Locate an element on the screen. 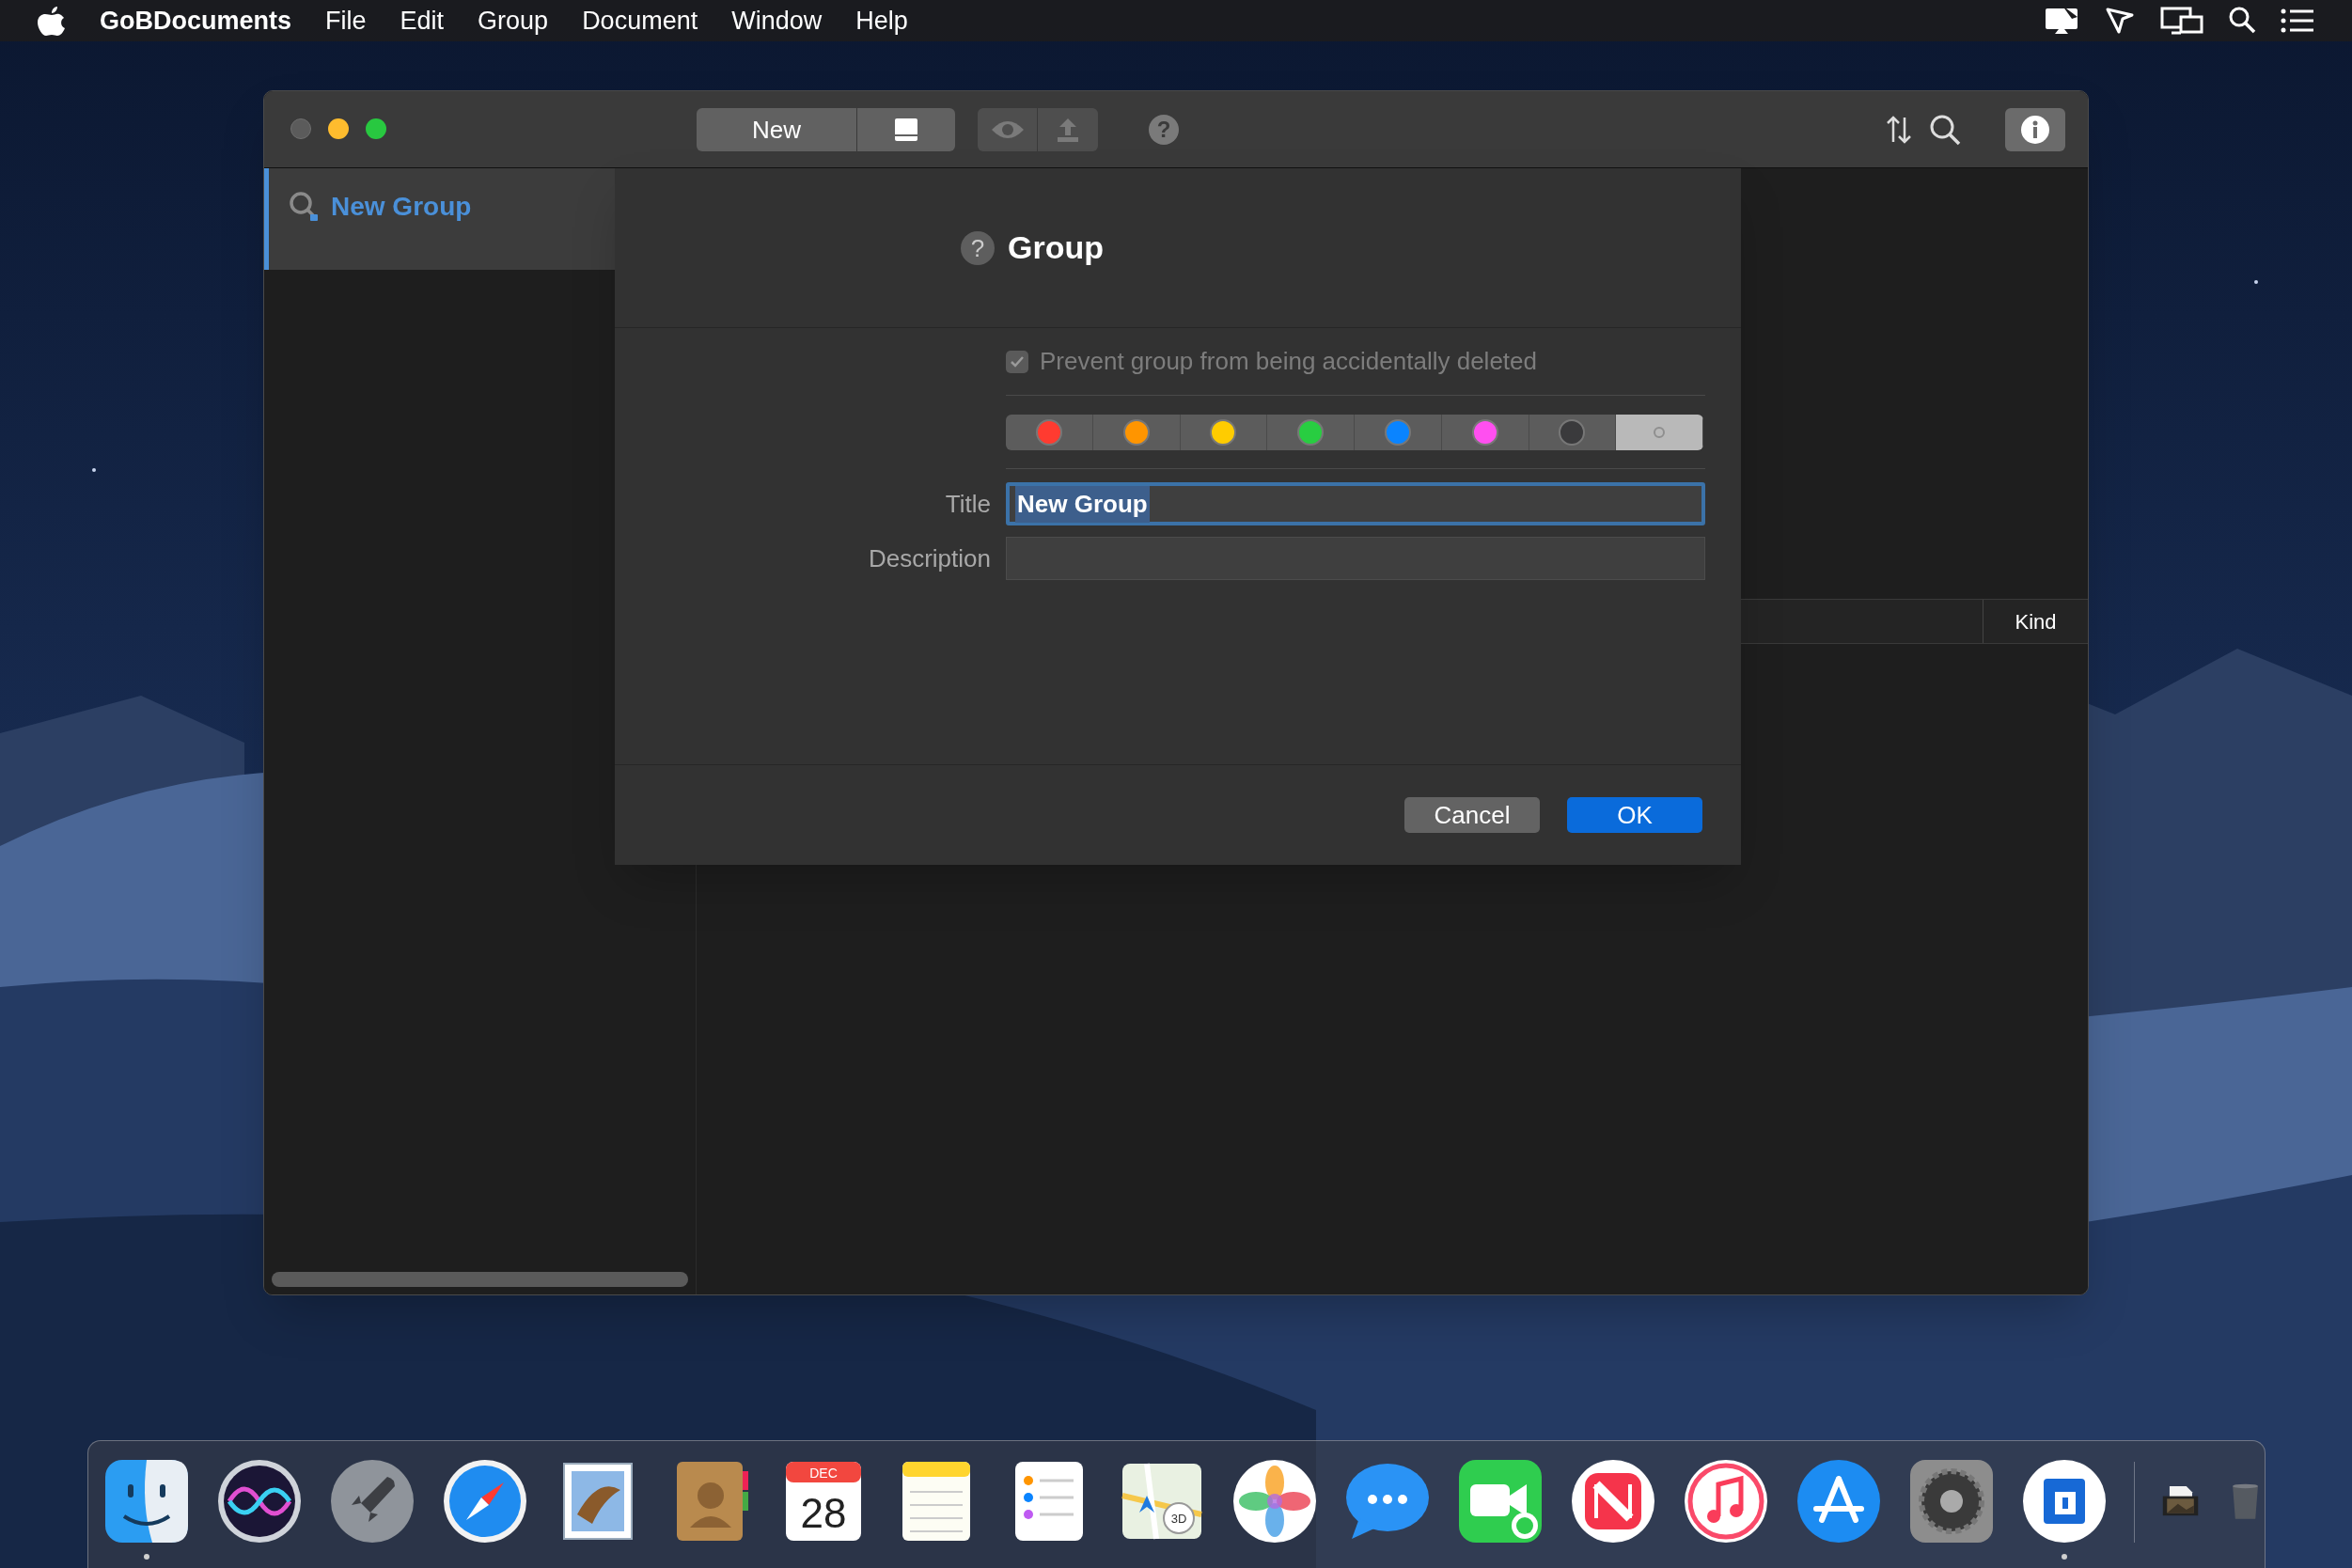 This screenshot has height=1568, width=2352. menu-item: Help is located at coordinates (881, 20).